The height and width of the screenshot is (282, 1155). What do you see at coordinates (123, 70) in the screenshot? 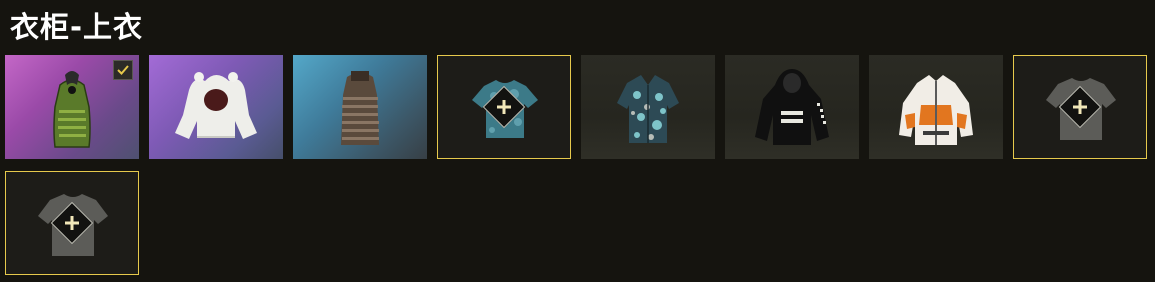
I see `equipped-check-icon` at bounding box center [123, 70].